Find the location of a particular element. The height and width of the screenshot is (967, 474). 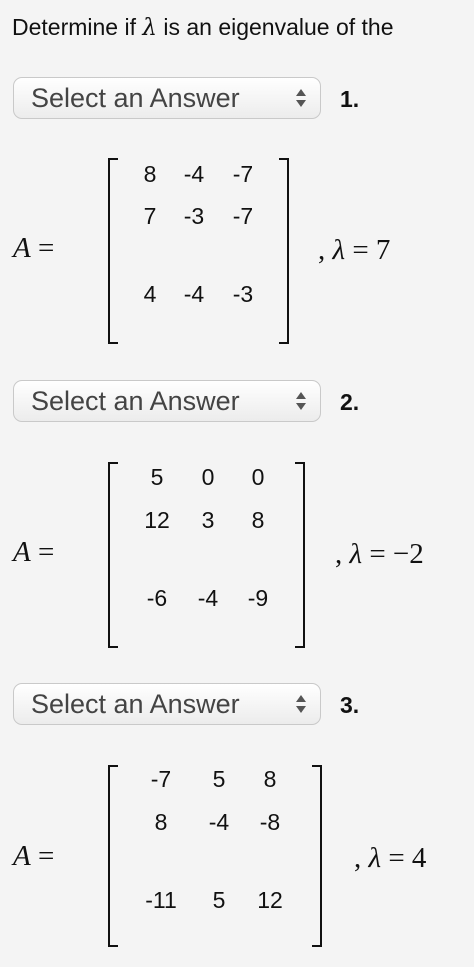

matrix-cell: 3 is located at coordinates (208, 520).